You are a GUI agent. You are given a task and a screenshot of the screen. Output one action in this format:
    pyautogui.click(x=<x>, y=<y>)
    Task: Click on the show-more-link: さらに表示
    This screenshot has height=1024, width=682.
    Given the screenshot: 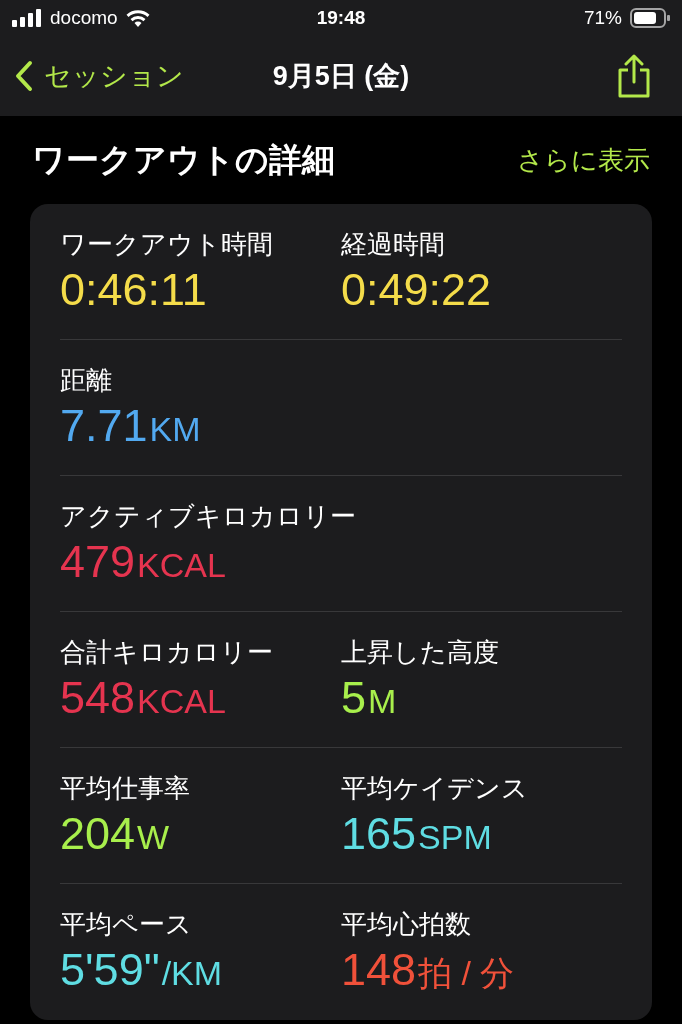 What is the action you would take?
    pyautogui.click(x=583, y=160)
    